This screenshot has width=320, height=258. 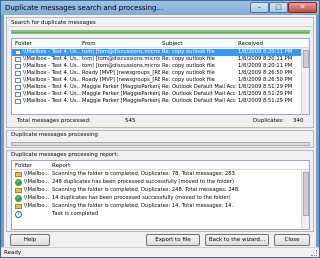 What do you see at coordinates (160, 165) in the screenshot?
I see `report-table-header: Folder Report` at bounding box center [160, 165].